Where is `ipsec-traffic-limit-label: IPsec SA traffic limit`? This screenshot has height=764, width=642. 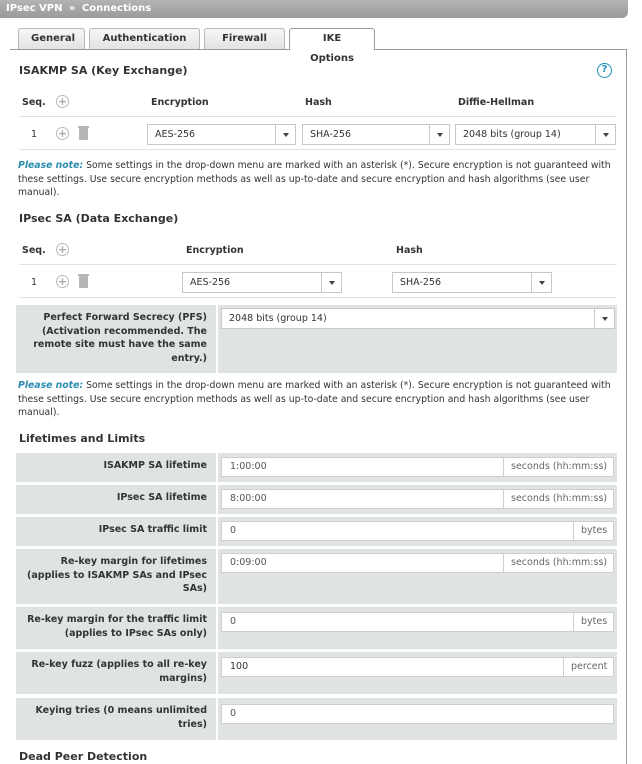 ipsec-traffic-limit-label: IPsec SA traffic limit is located at coordinates (116, 531).